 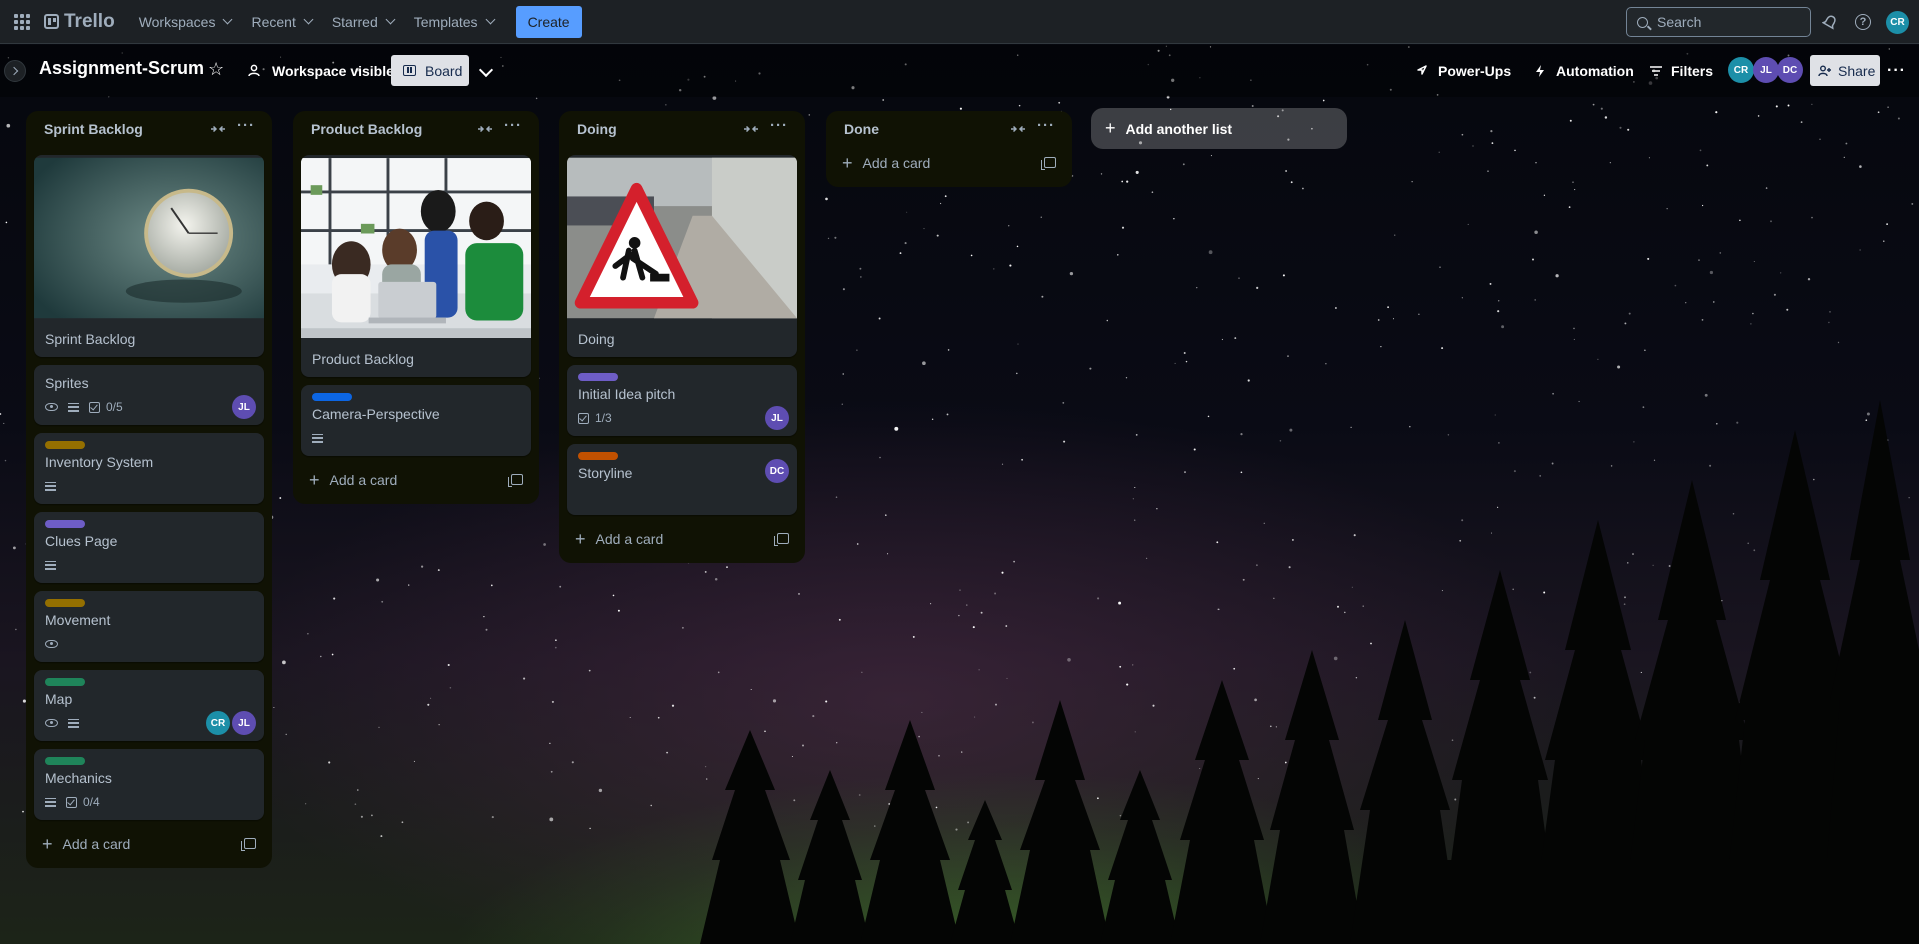 I want to click on checklist-count: 0/5, so click(x=114, y=407).